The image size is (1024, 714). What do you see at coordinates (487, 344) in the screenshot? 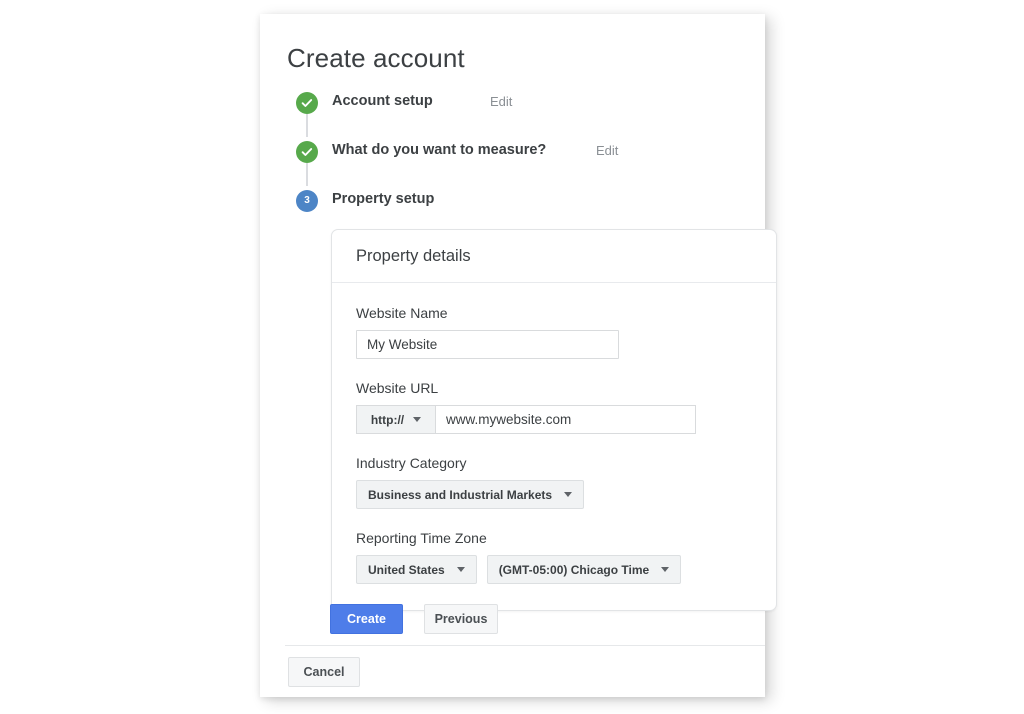
I see `website-name-input: My Website` at bounding box center [487, 344].